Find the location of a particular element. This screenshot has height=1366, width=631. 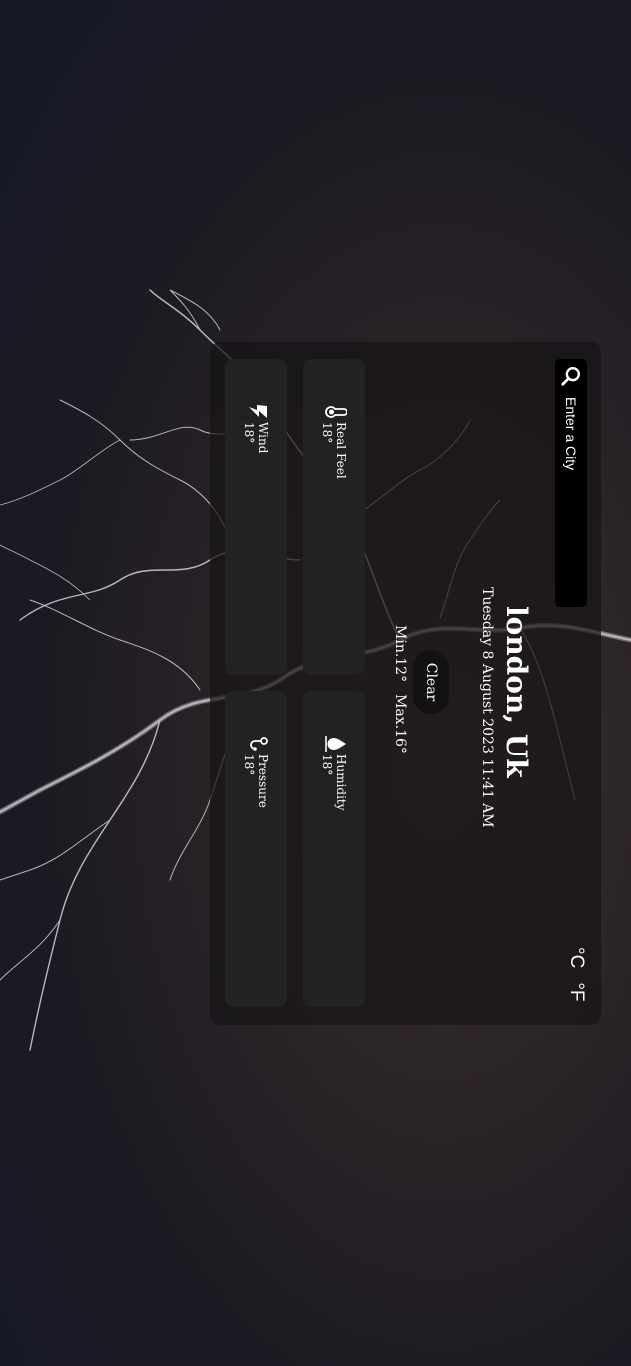

real-feel-label: Real Feel is located at coordinates (341, 450).